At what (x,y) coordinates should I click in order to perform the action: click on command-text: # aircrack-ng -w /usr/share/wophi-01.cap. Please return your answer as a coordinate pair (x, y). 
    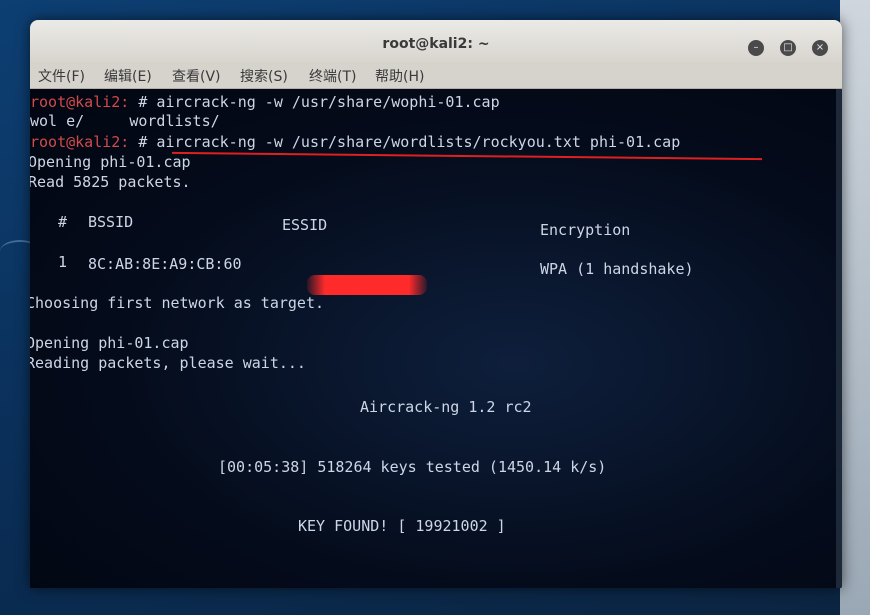
    Looking at the image, I should click on (314, 102).